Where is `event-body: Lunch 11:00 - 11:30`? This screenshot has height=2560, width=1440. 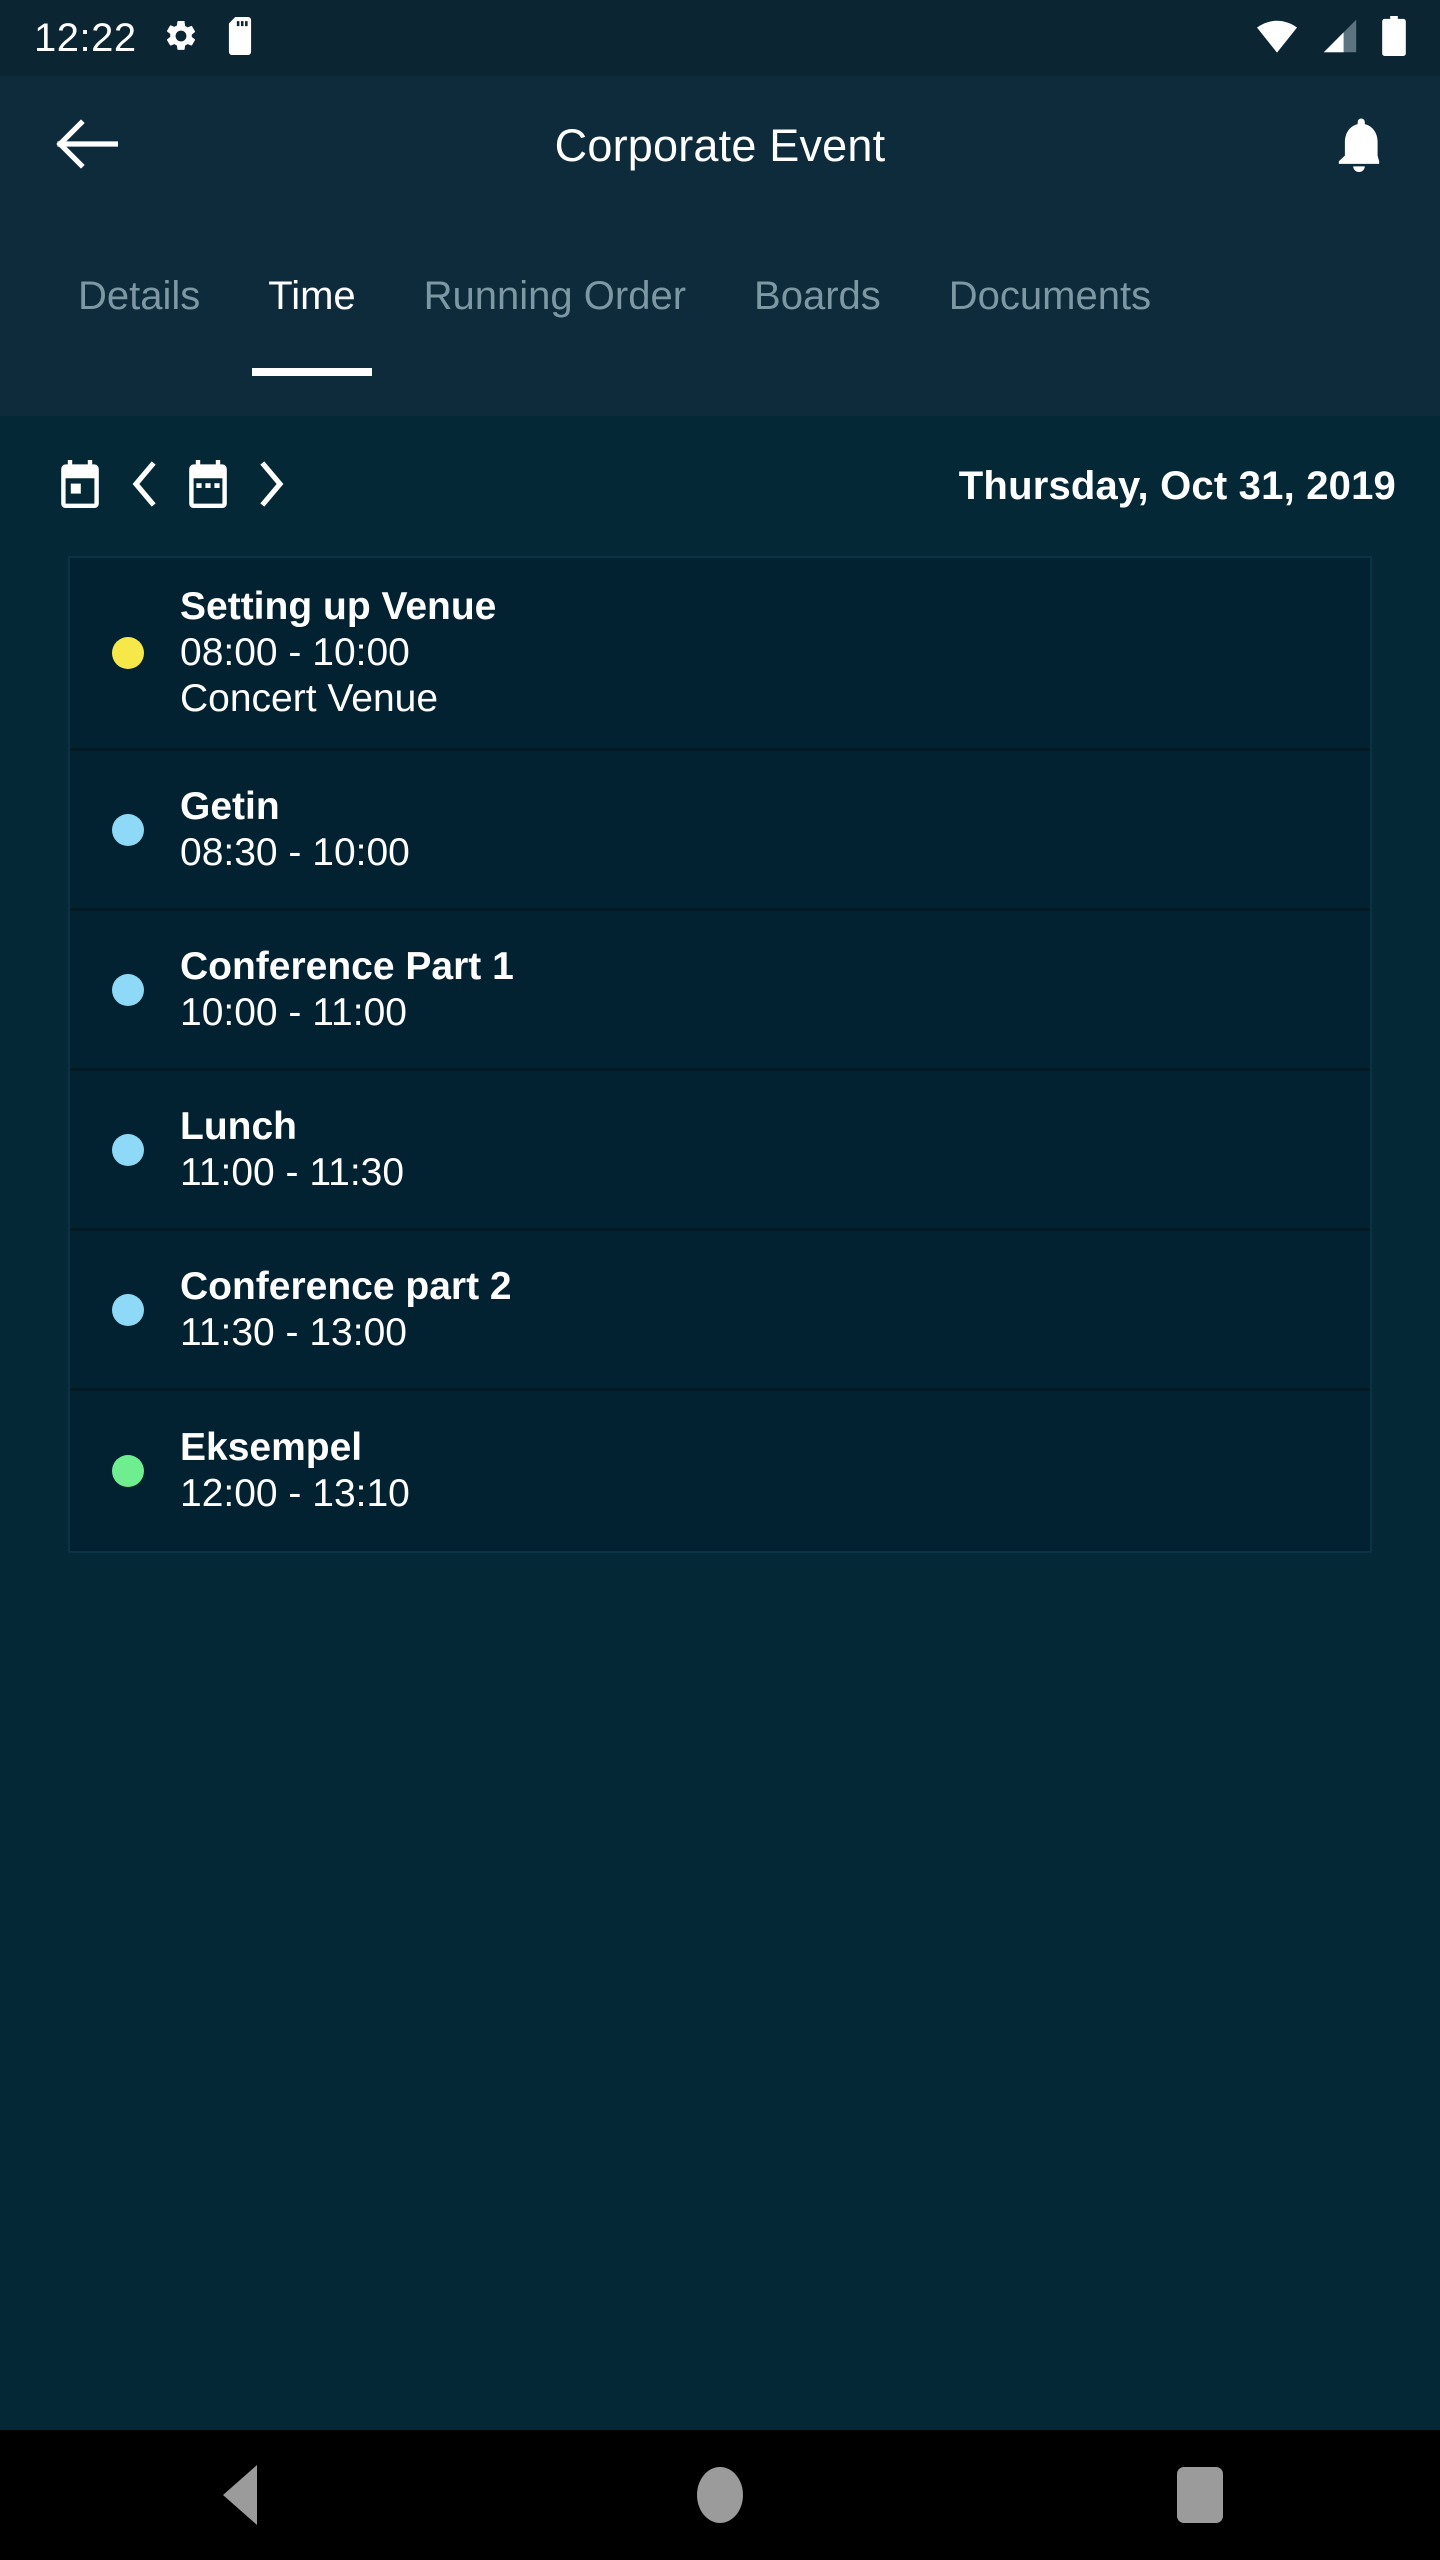
event-body: Lunch 11:00 - 11:30 is located at coordinates (292, 1150).